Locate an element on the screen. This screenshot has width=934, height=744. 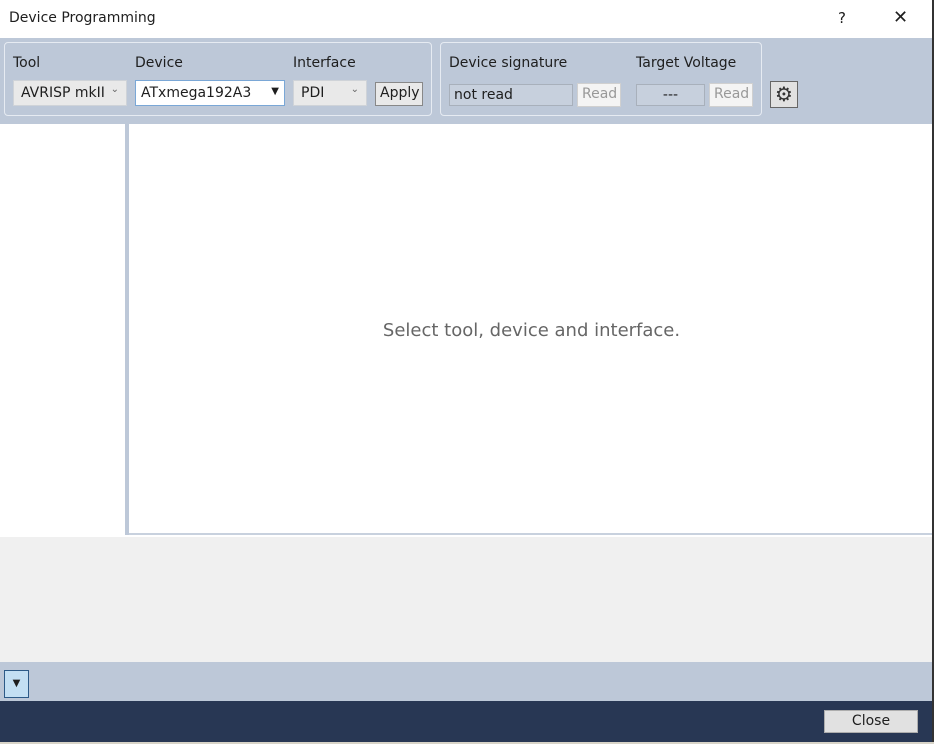
interface-select: PDI ⌄ is located at coordinates (330, 93).